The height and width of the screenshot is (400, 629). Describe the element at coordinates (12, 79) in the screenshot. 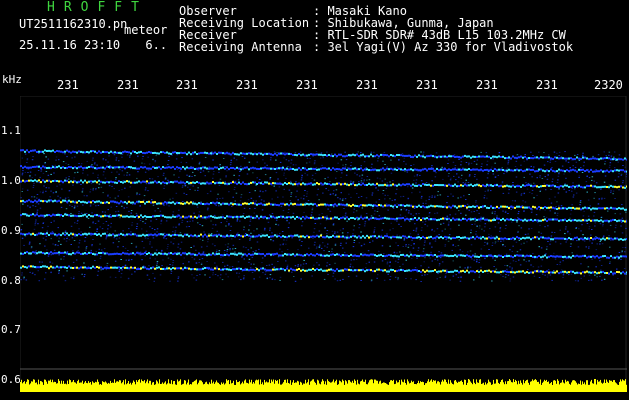

I see `y-unit-label: kHz` at that location.